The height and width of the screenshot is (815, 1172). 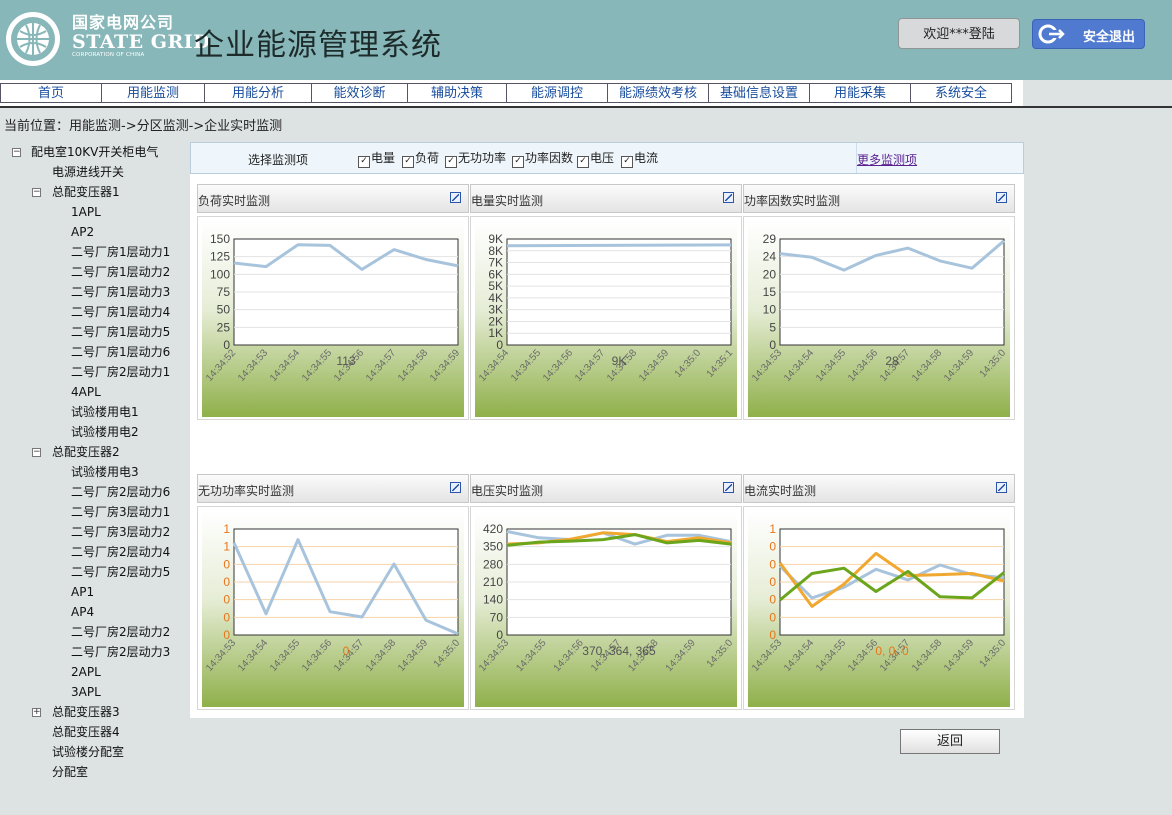 I want to click on nav-item-9: 系统安全, so click(x=961, y=93).